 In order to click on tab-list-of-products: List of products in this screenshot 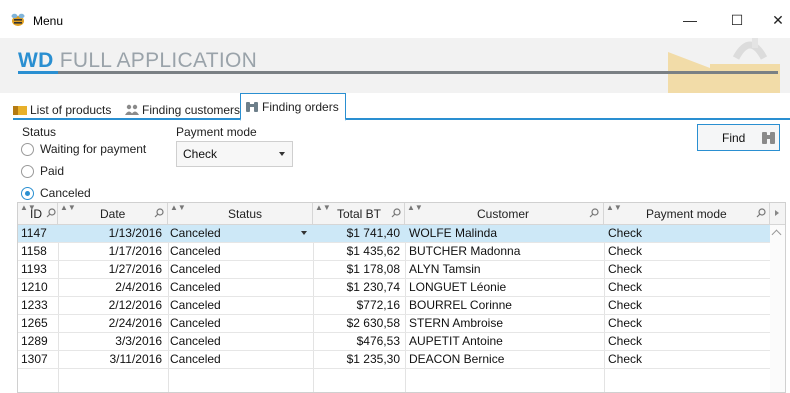, I will do `click(62, 109)`.